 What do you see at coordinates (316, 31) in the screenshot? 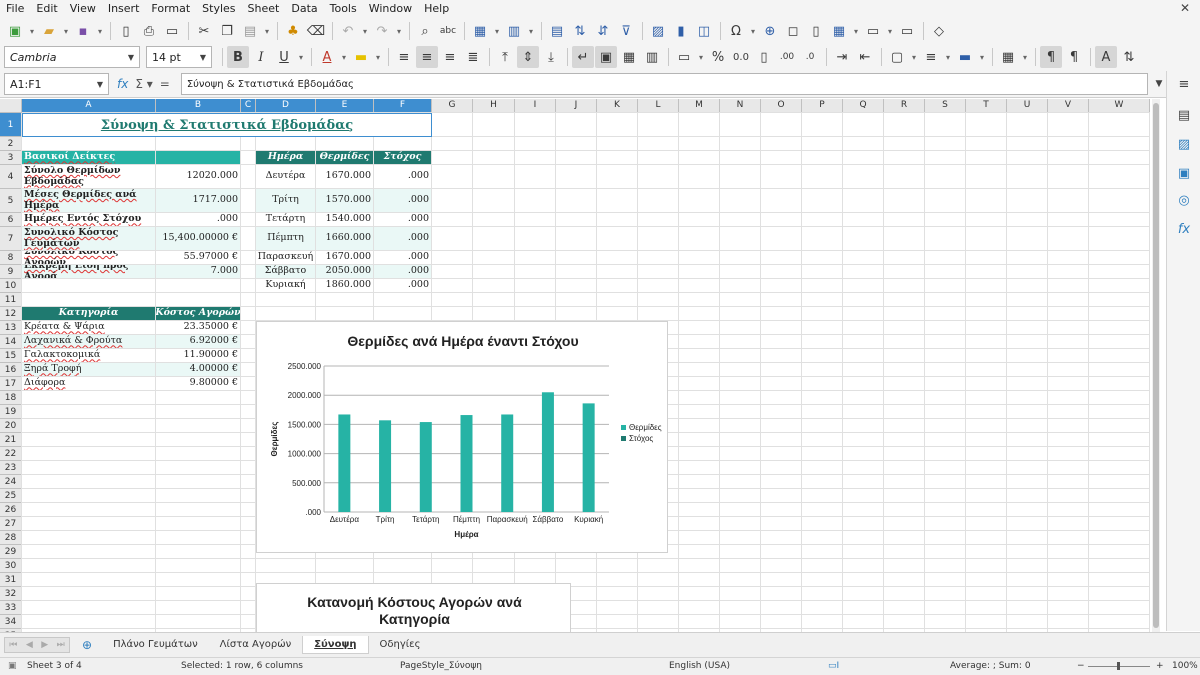
I see `clear-formatting-icon: ⌫` at bounding box center [316, 31].